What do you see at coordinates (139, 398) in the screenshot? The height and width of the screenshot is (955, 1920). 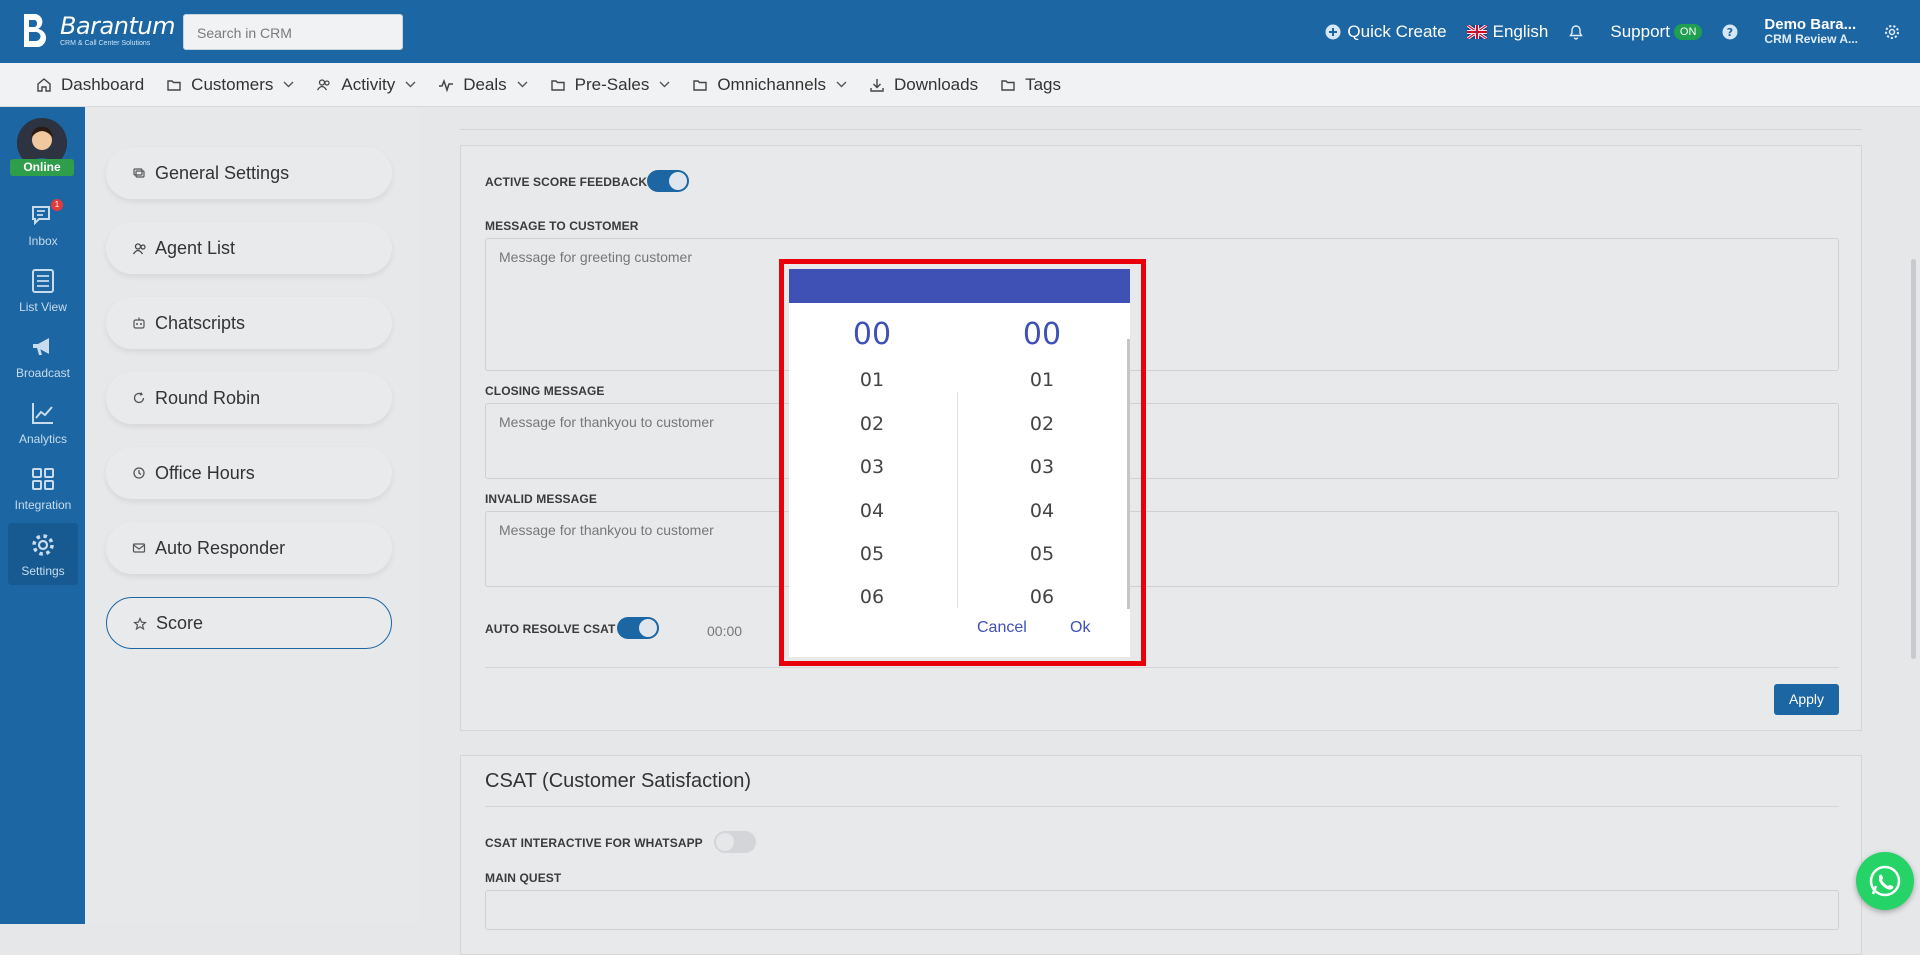 I see `refresh-icon` at bounding box center [139, 398].